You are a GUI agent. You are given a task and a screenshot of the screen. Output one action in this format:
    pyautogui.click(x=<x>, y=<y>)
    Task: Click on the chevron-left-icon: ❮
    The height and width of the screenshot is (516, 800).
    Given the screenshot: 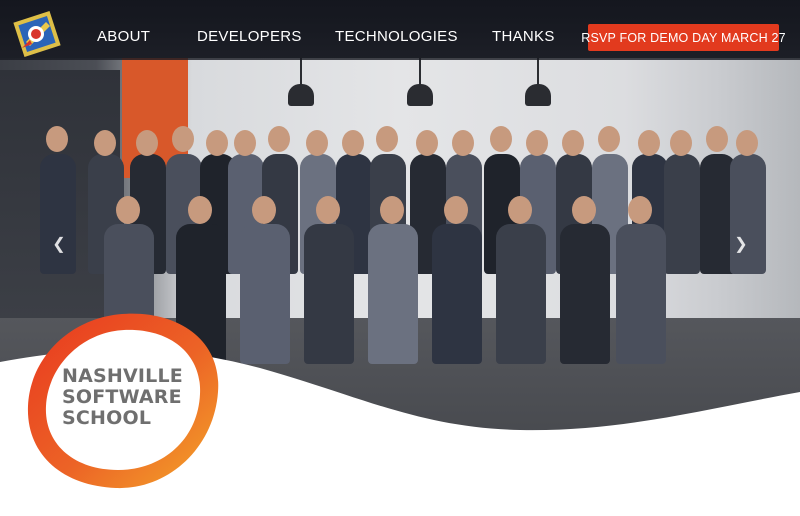 What is the action you would take?
    pyautogui.click(x=59, y=245)
    